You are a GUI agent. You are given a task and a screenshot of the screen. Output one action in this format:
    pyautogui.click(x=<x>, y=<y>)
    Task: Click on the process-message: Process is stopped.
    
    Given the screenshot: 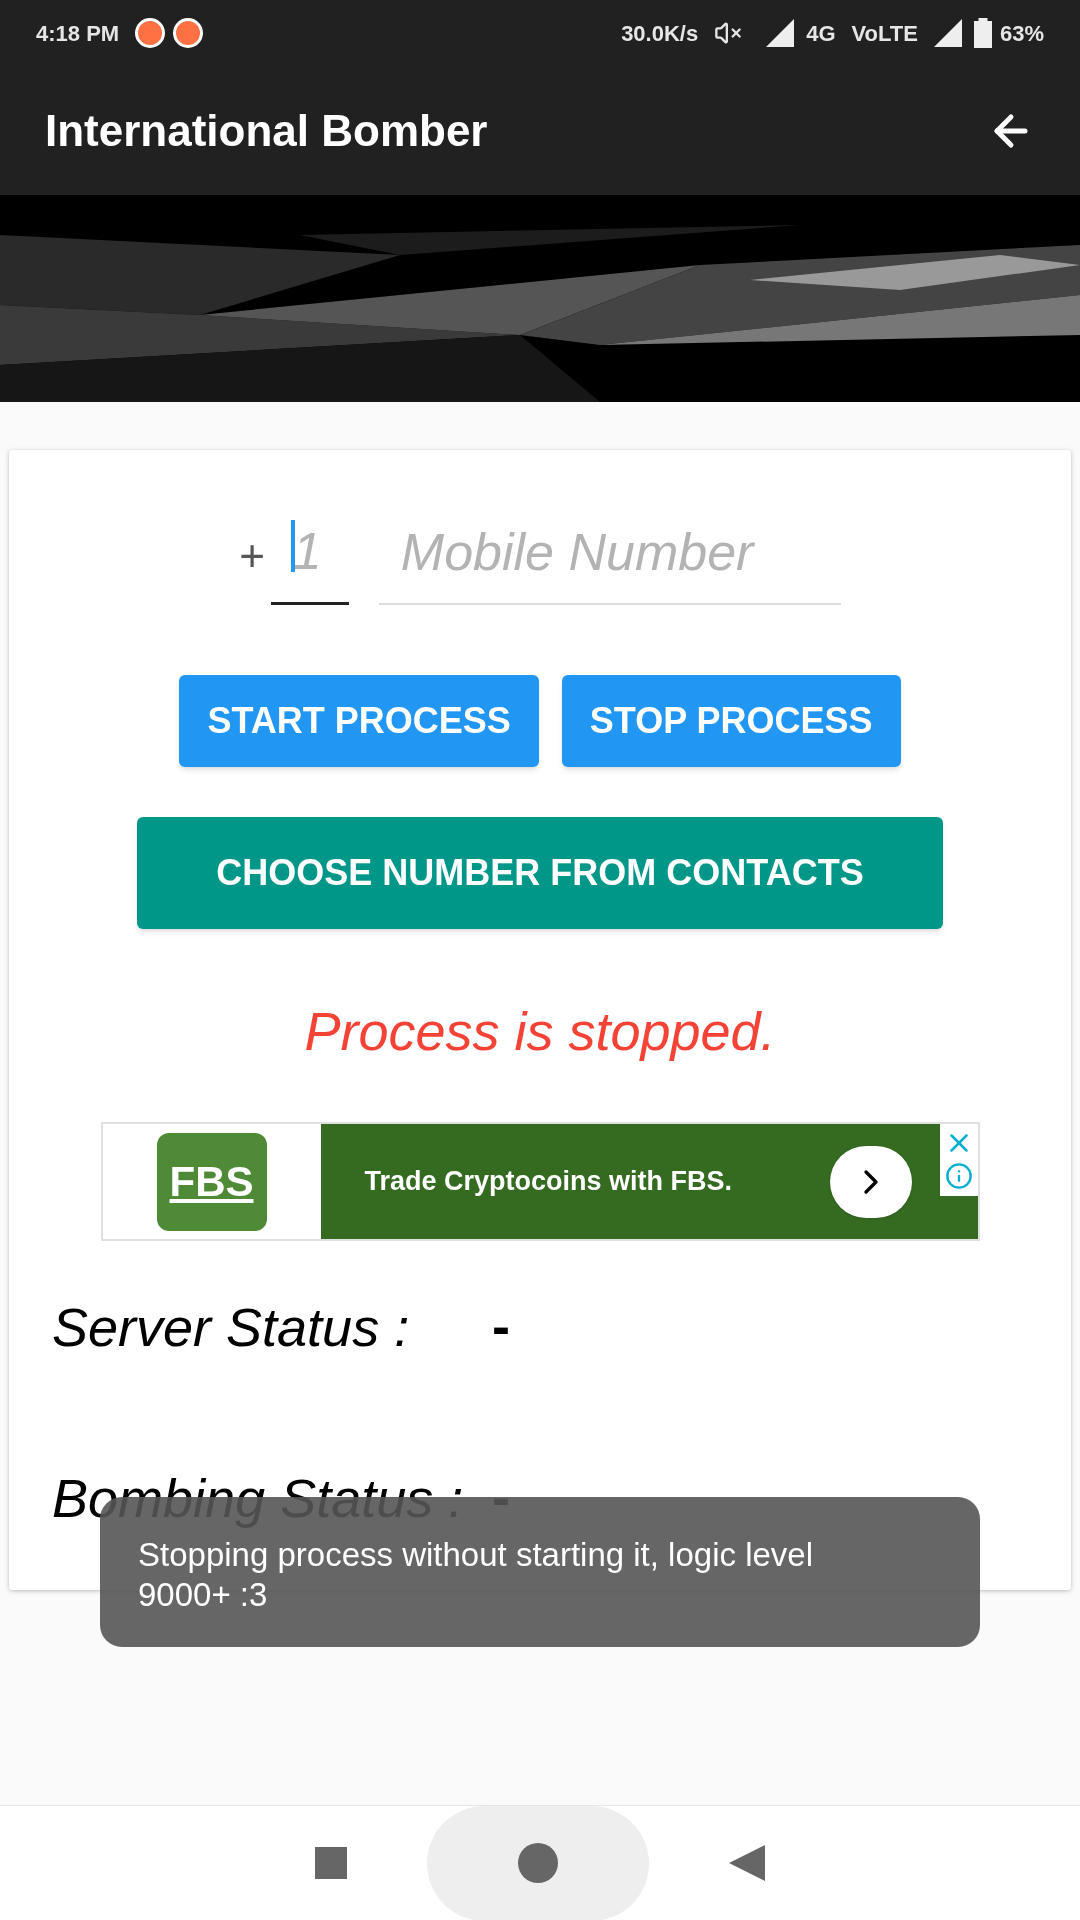 What is the action you would take?
    pyautogui.click(x=540, y=1031)
    